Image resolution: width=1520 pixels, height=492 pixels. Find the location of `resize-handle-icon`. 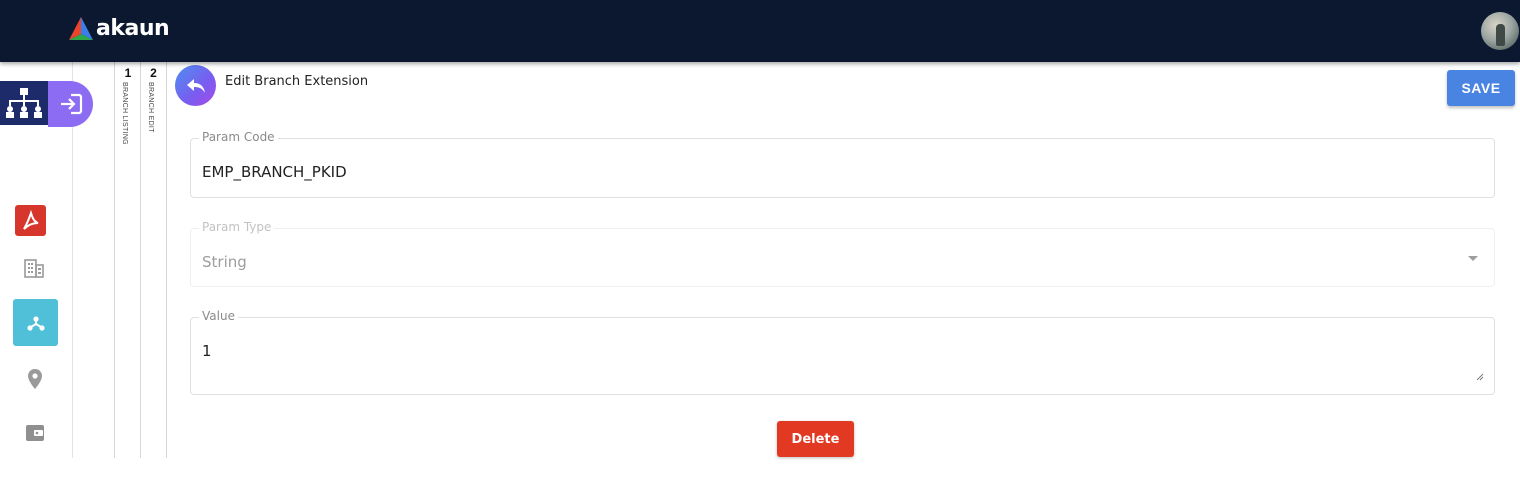

resize-handle-icon is located at coordinates (1480, 377).